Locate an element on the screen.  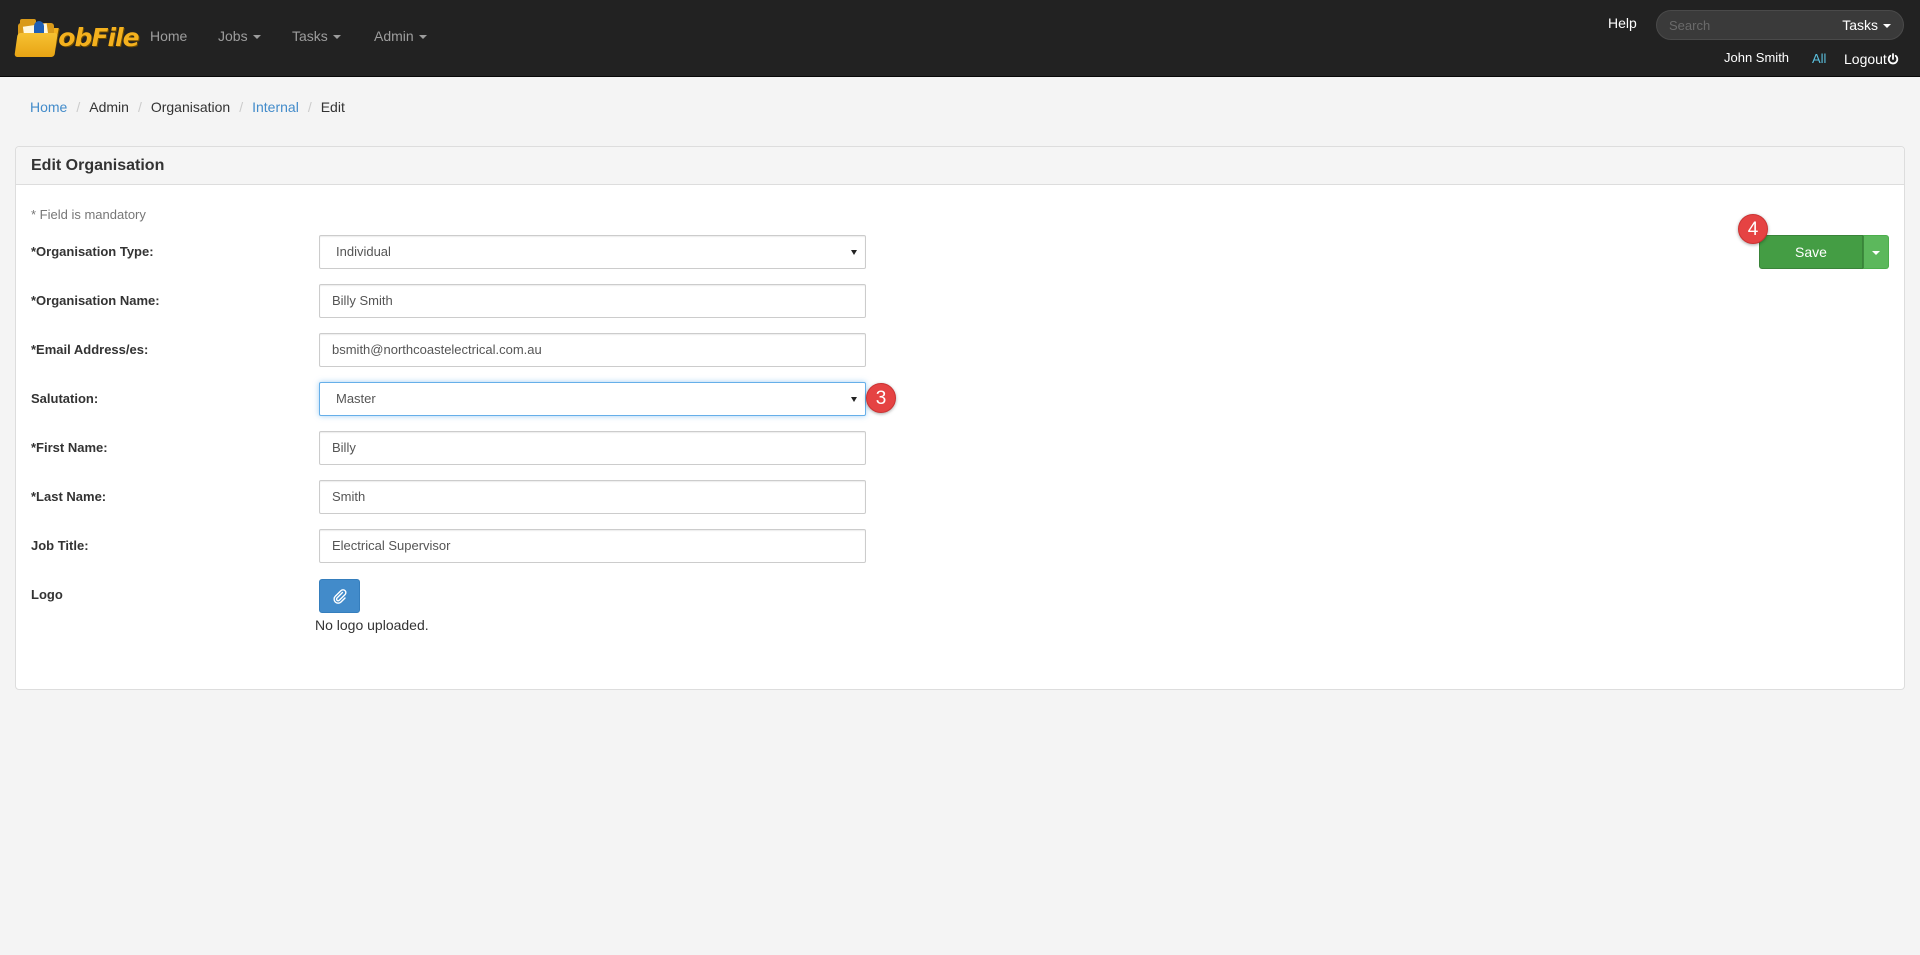
breadcrumb-admin: Admin is located at coordinates (109, 107).